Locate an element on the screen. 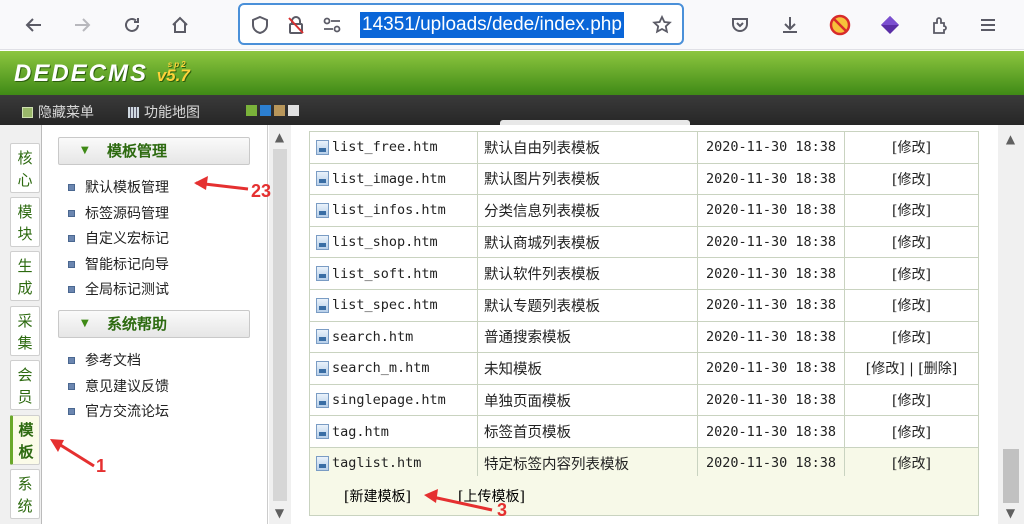  menu-item-feedback: 意见建议反馈 is located at coordinates (118, 386).